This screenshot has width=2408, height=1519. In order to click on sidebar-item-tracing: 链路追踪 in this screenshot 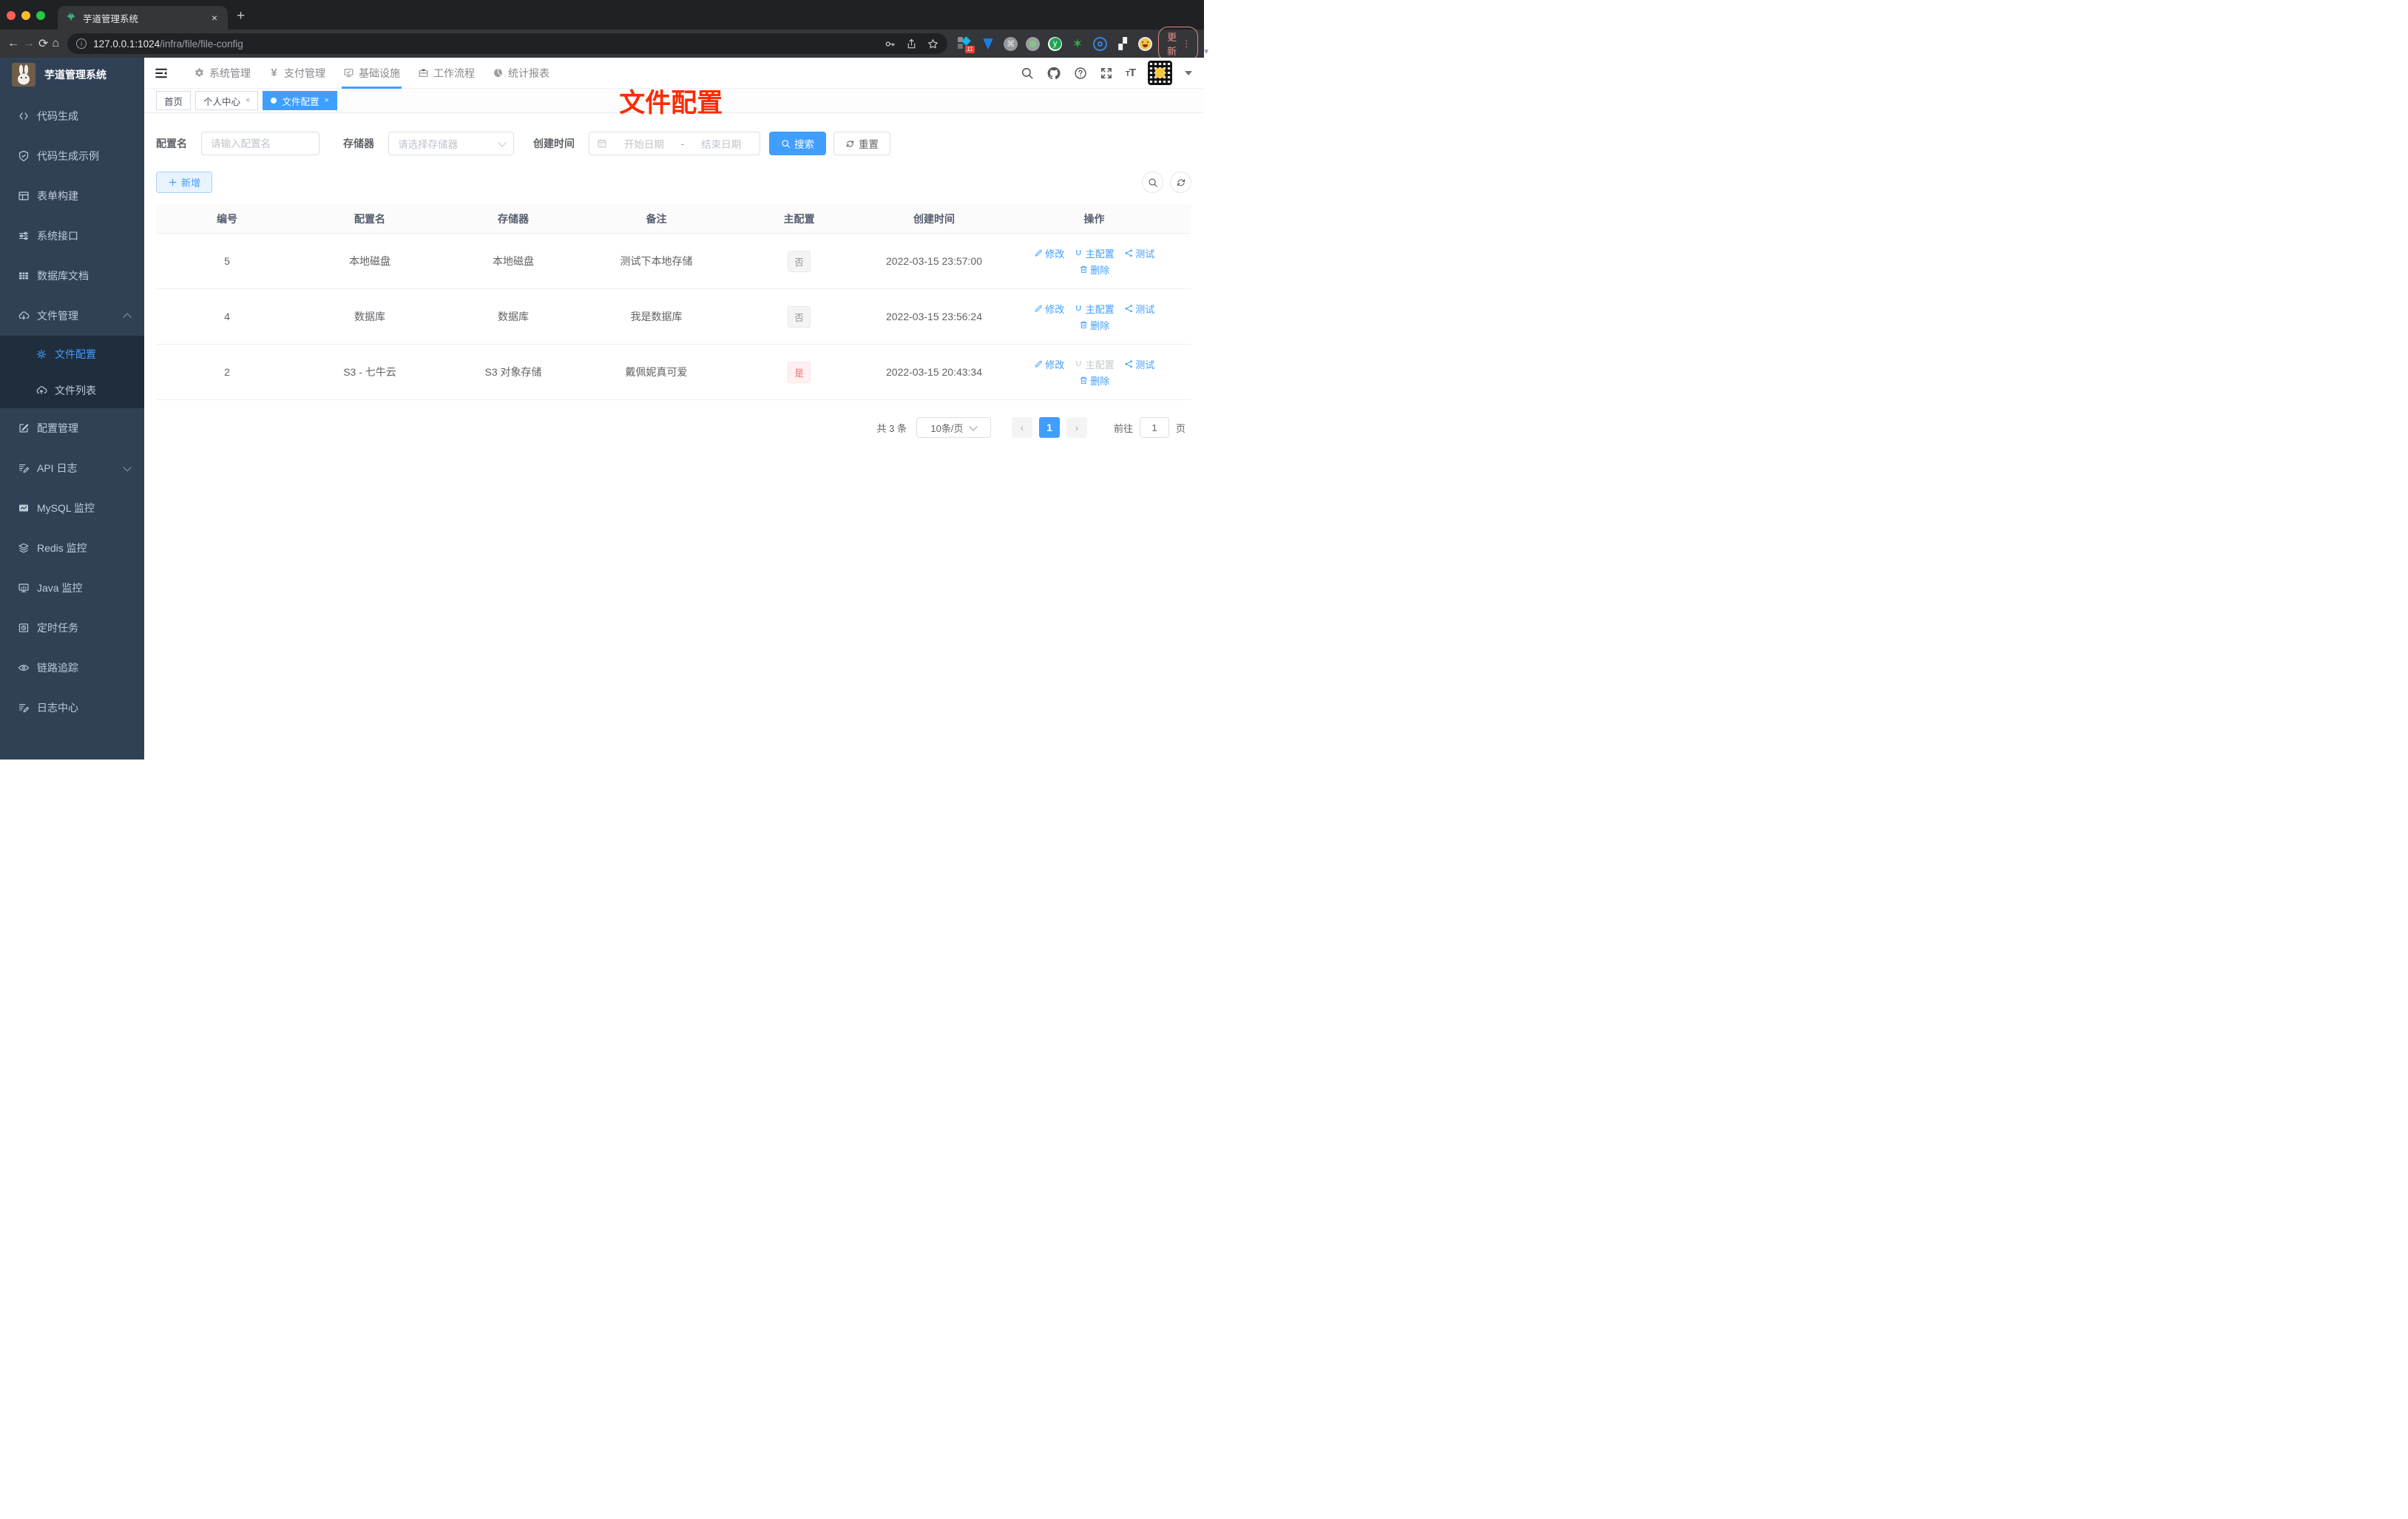, I will do `click(72, 668)`.